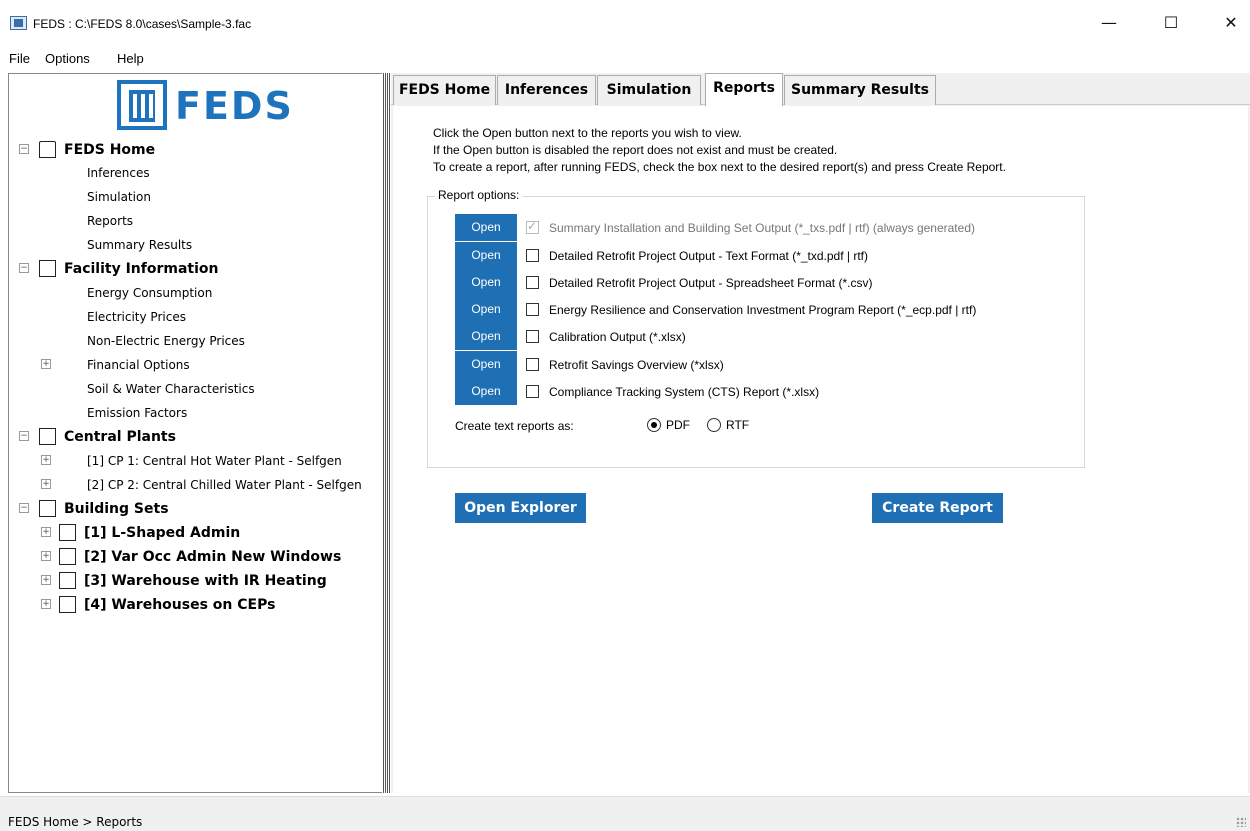  I want to click on minimize-button: —, so click(1109, 23).